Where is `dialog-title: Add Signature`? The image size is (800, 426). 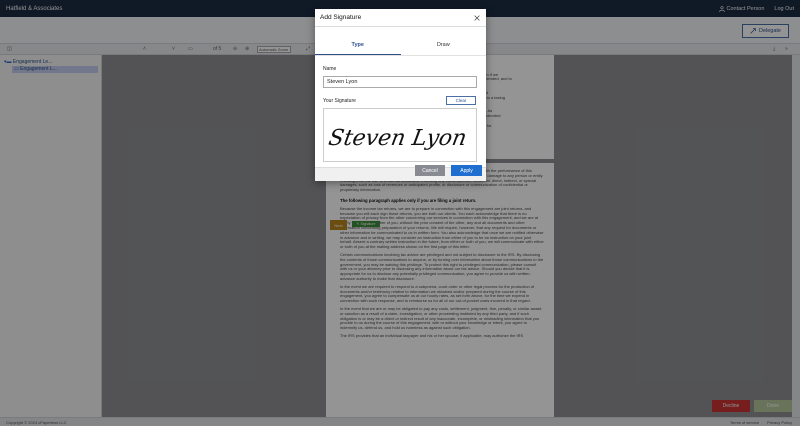 dialog-title: Add Signature is located at coordinates (341, 17).